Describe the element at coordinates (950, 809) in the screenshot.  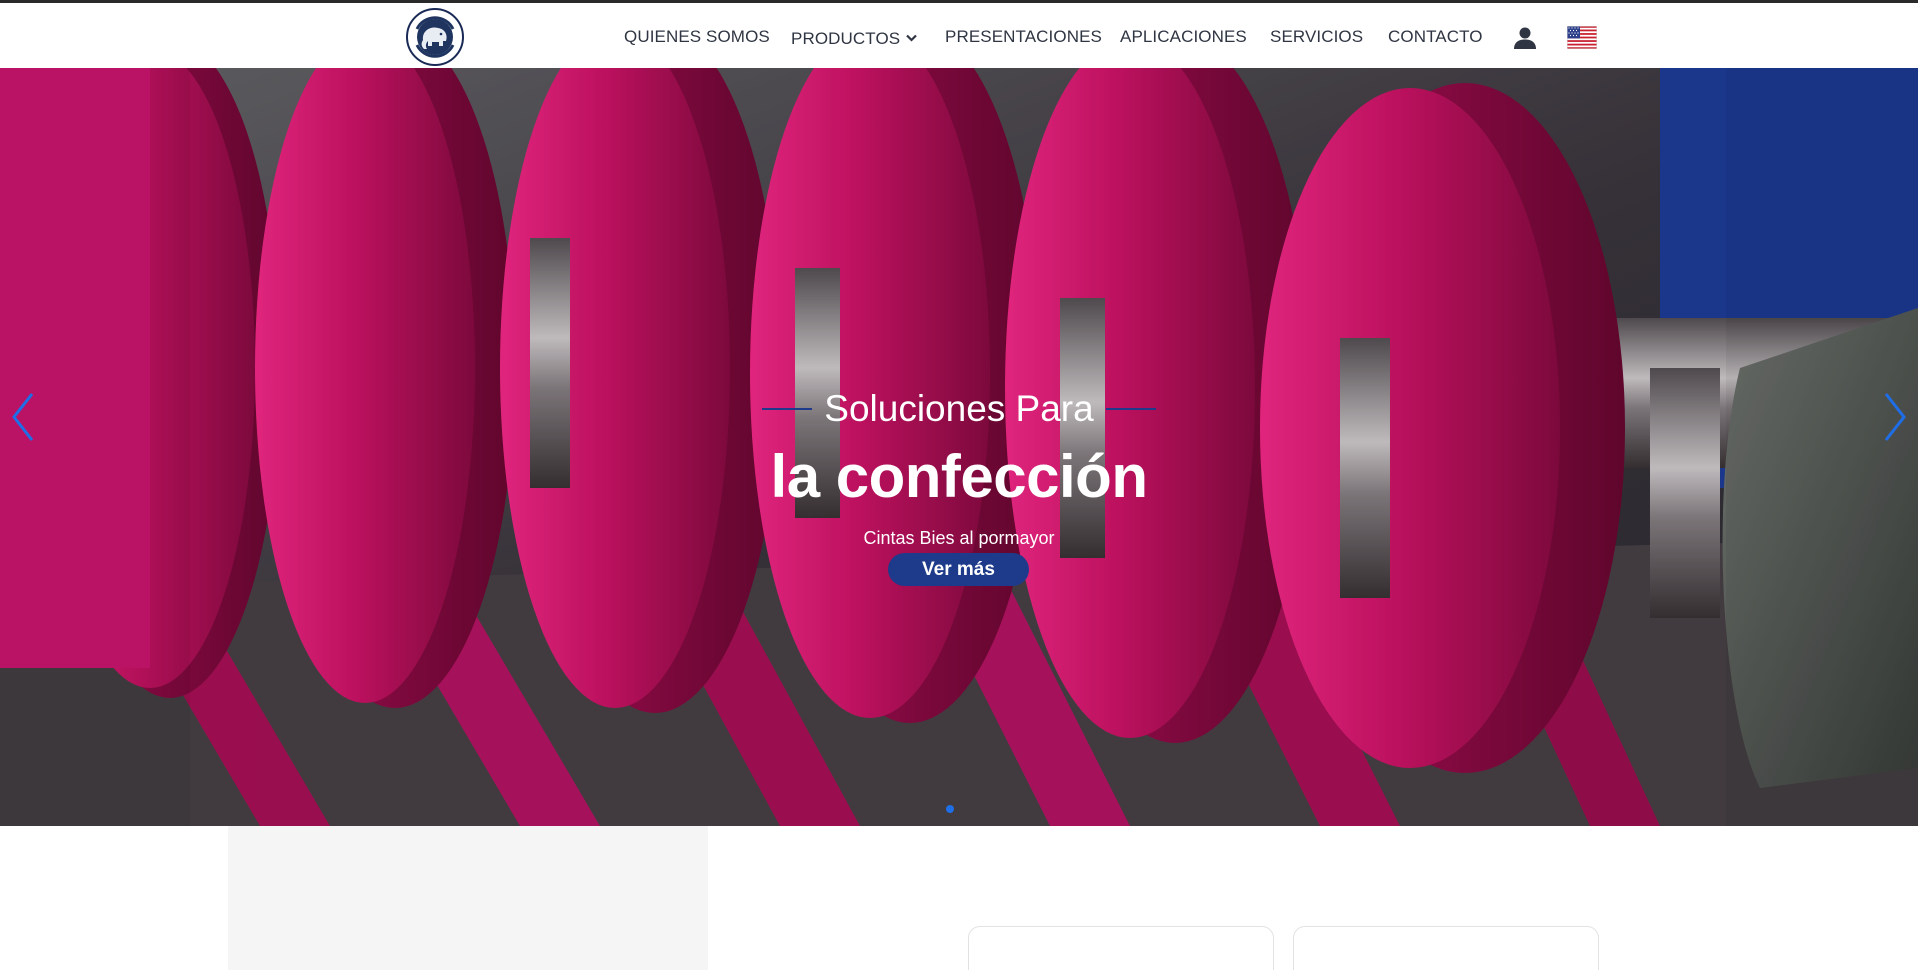
I see `carousel-dot-active` at that location.